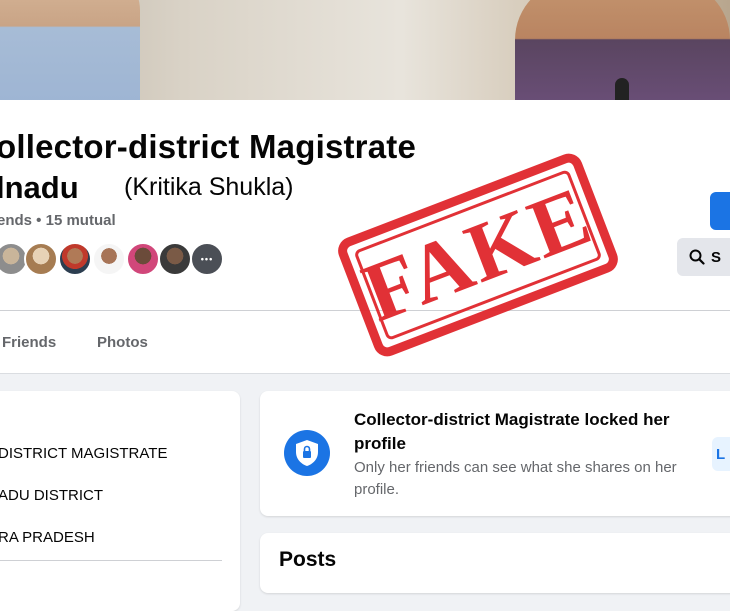 This screenshot has width=730, height=611. I want to click on intro-divider, so click(111, 560).